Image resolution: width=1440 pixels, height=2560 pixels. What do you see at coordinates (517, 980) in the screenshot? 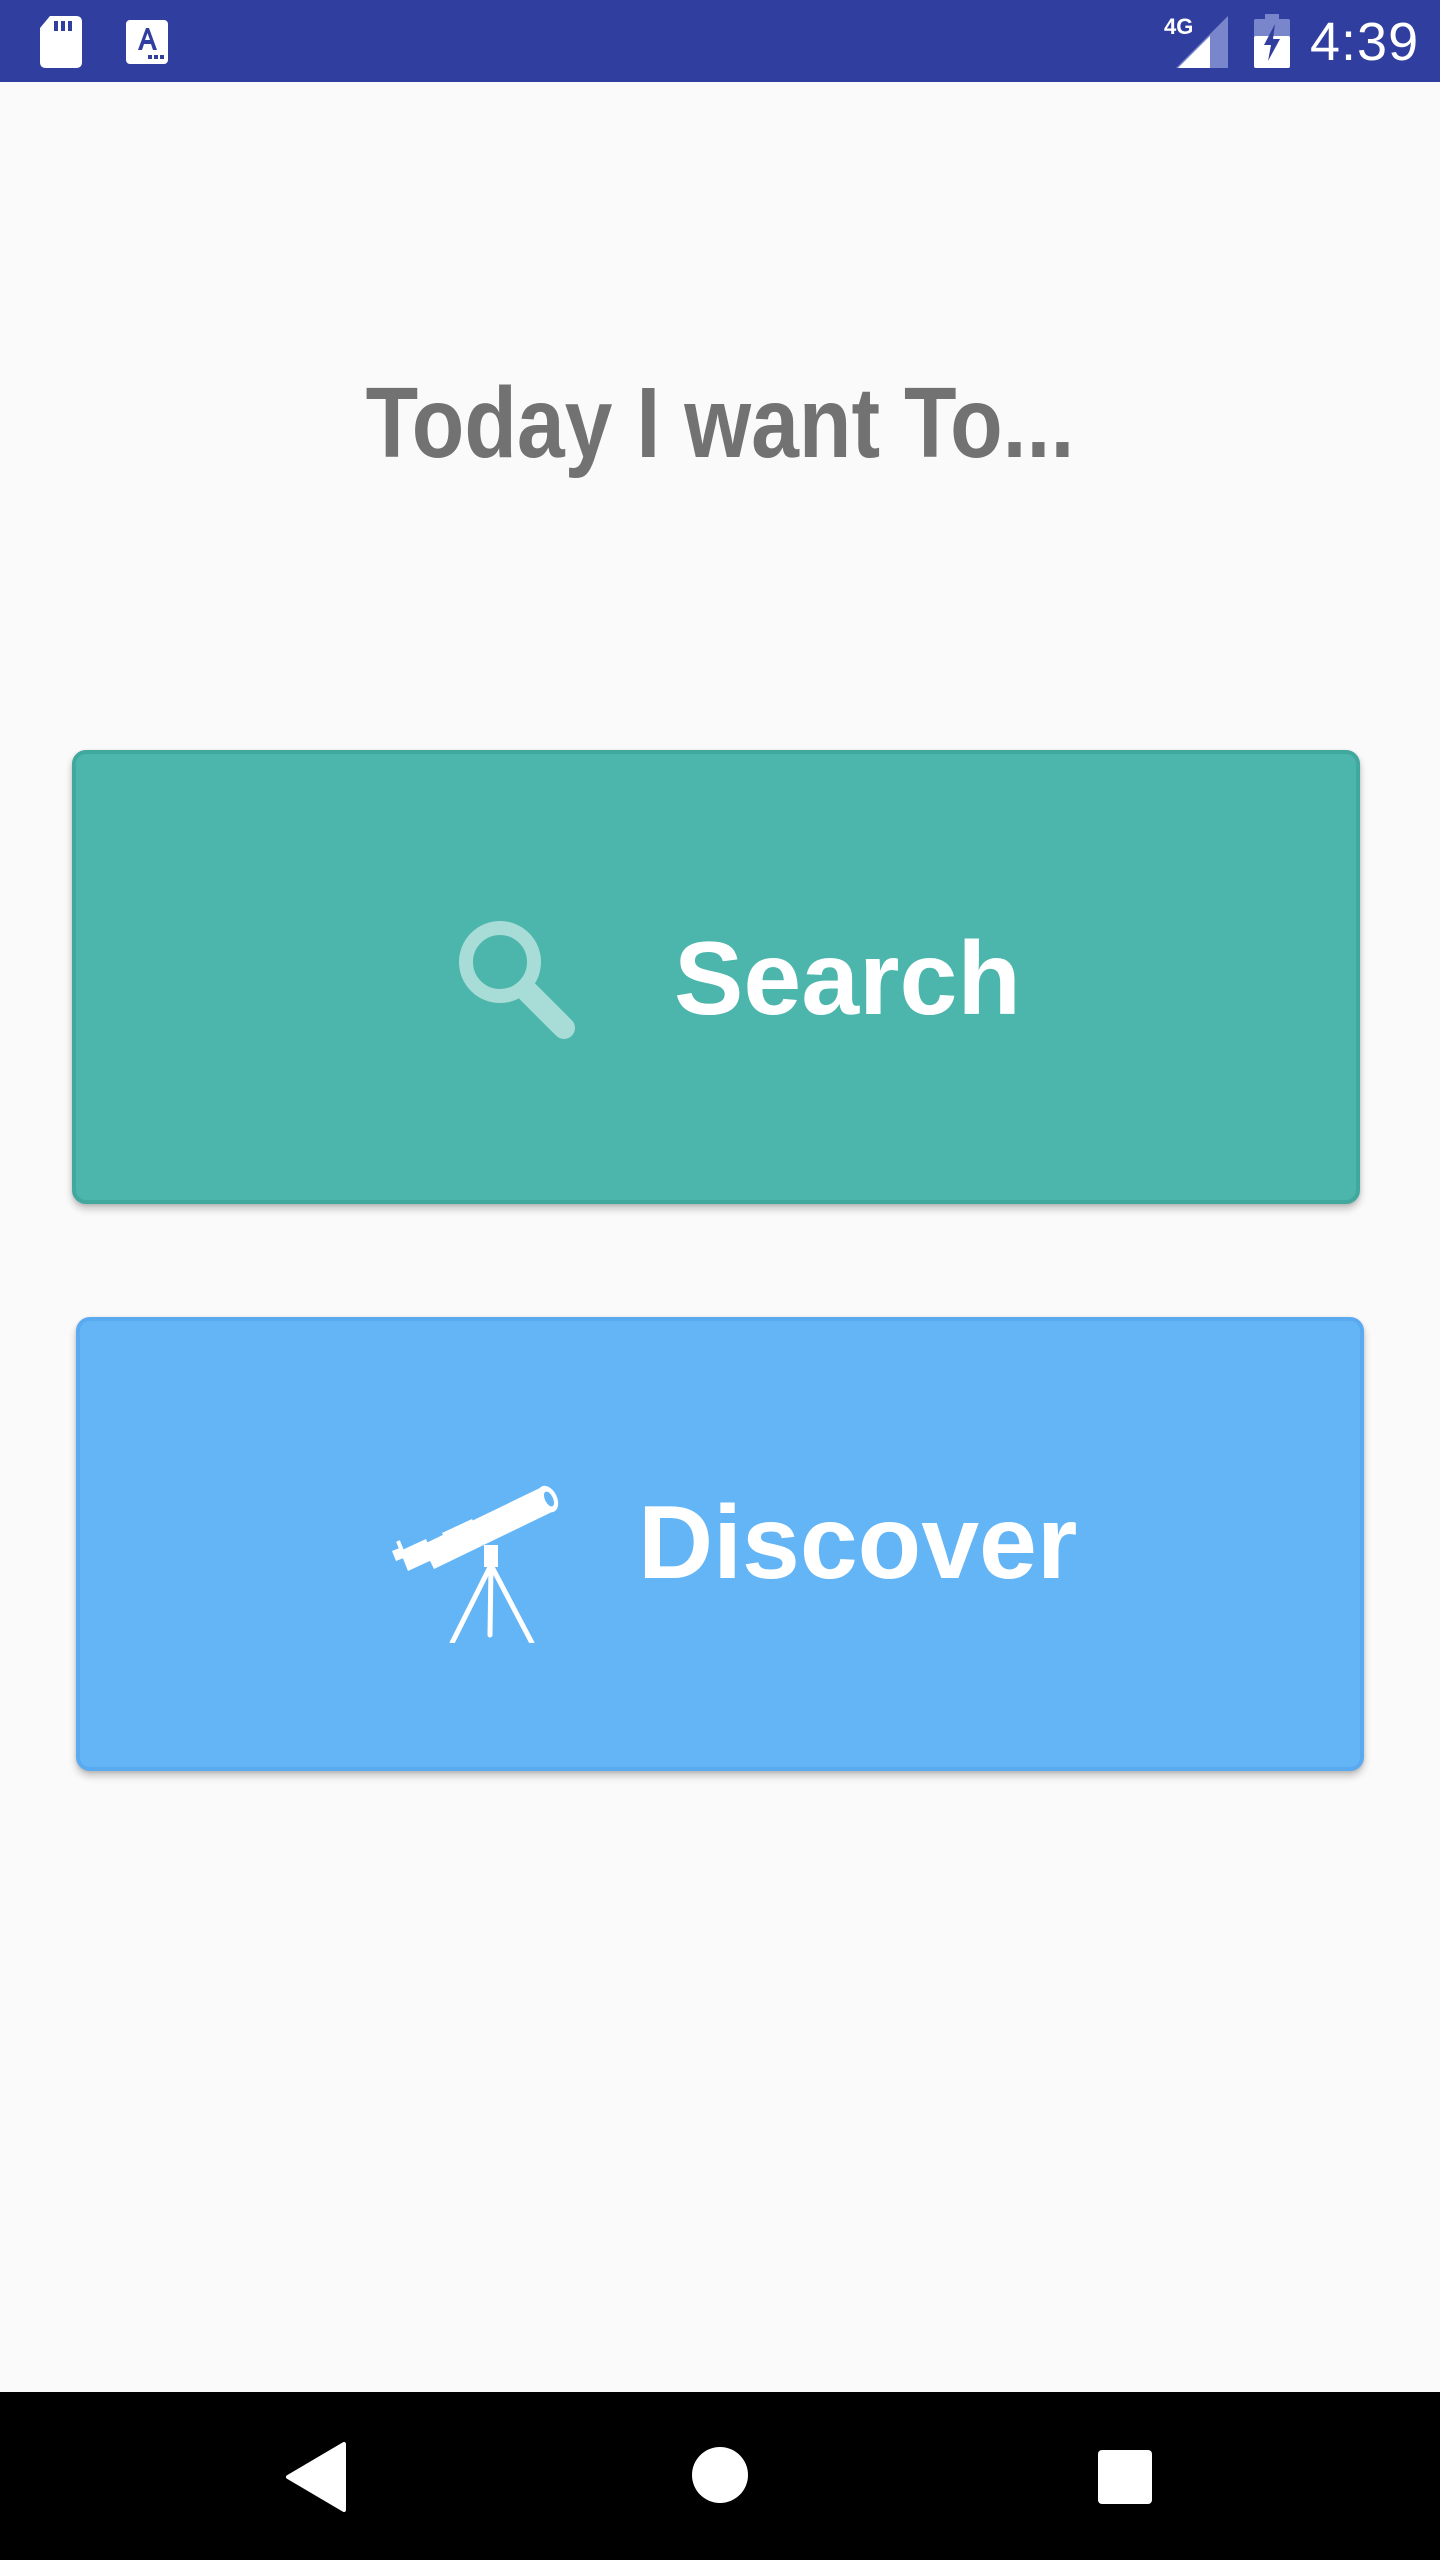
I see `magnifier-icon` at bounding box center [517, 980].